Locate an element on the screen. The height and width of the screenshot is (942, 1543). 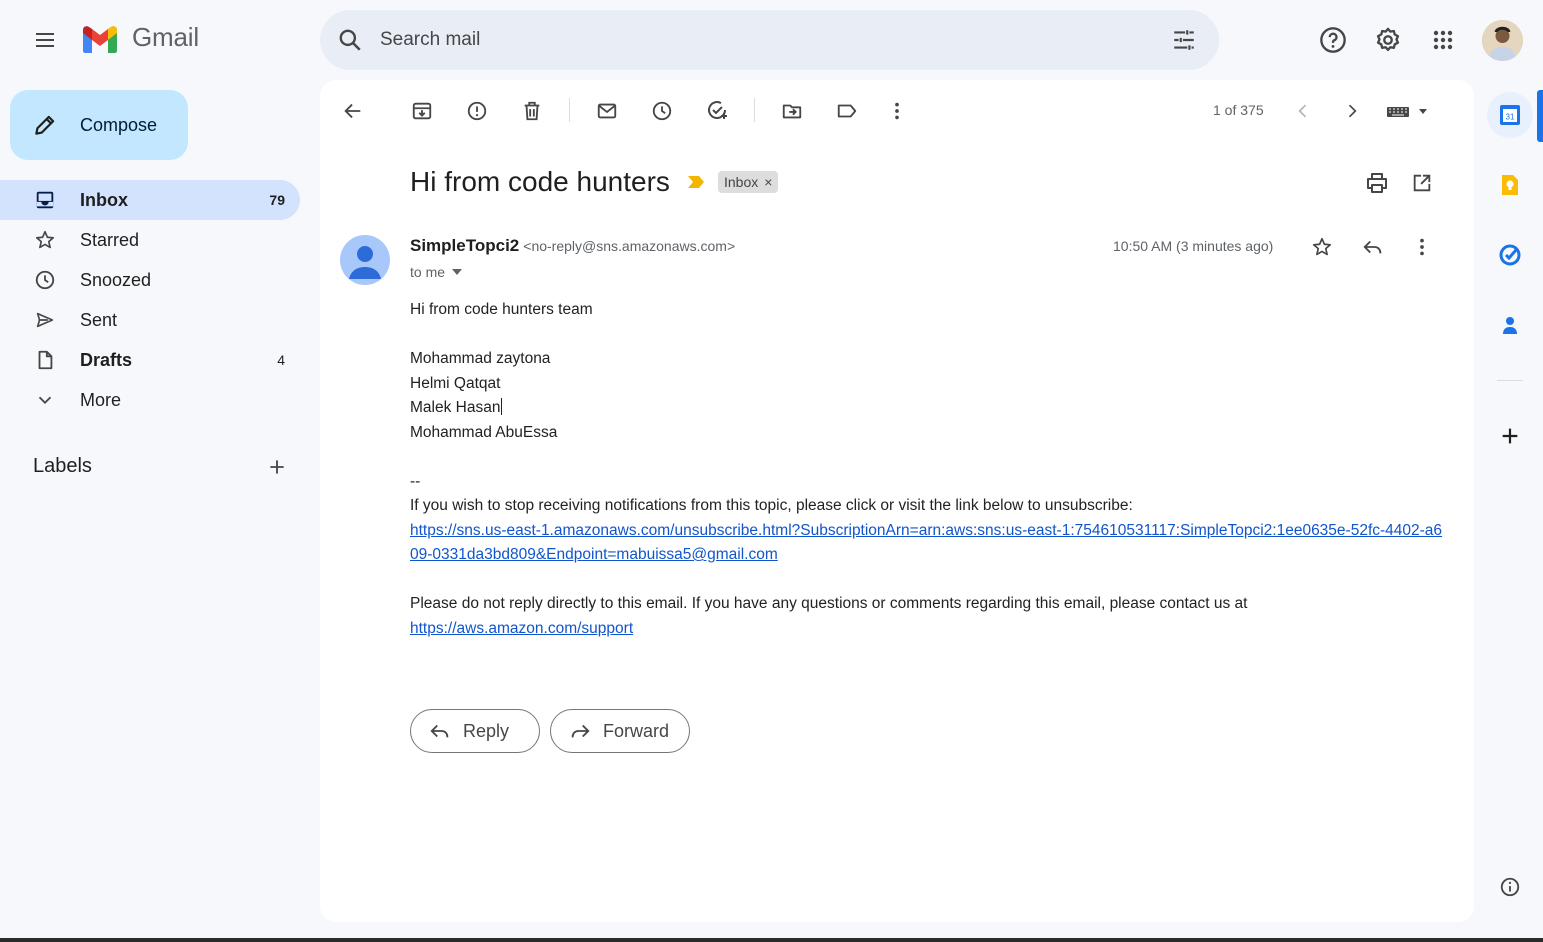
profile-photo-icon is located at coordinates (1502, 40).